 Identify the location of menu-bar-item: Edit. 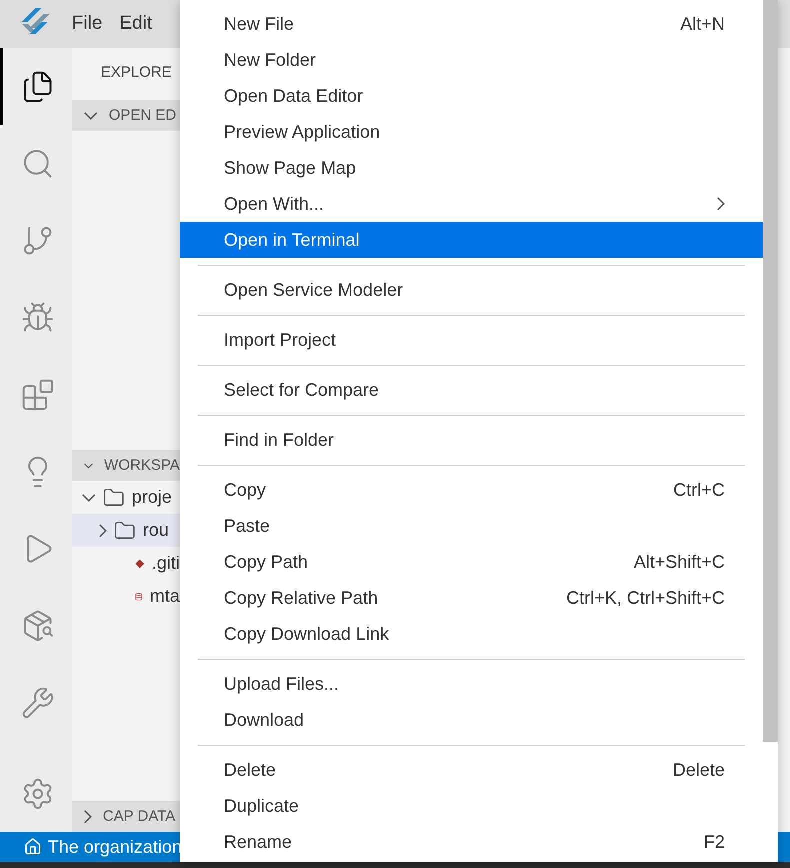
(136, 24).